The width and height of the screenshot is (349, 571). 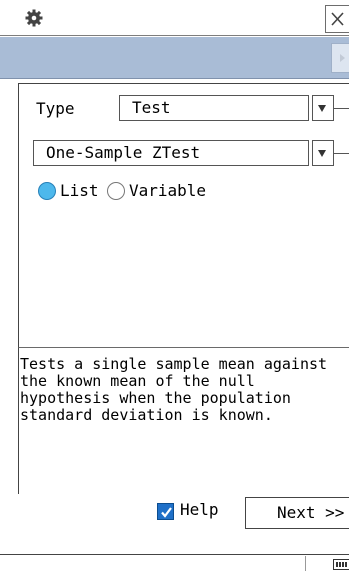 What do you see at coordinates (34, 18) in the screenshot?
I see `gear-icon` at bounding box center [34, 18].